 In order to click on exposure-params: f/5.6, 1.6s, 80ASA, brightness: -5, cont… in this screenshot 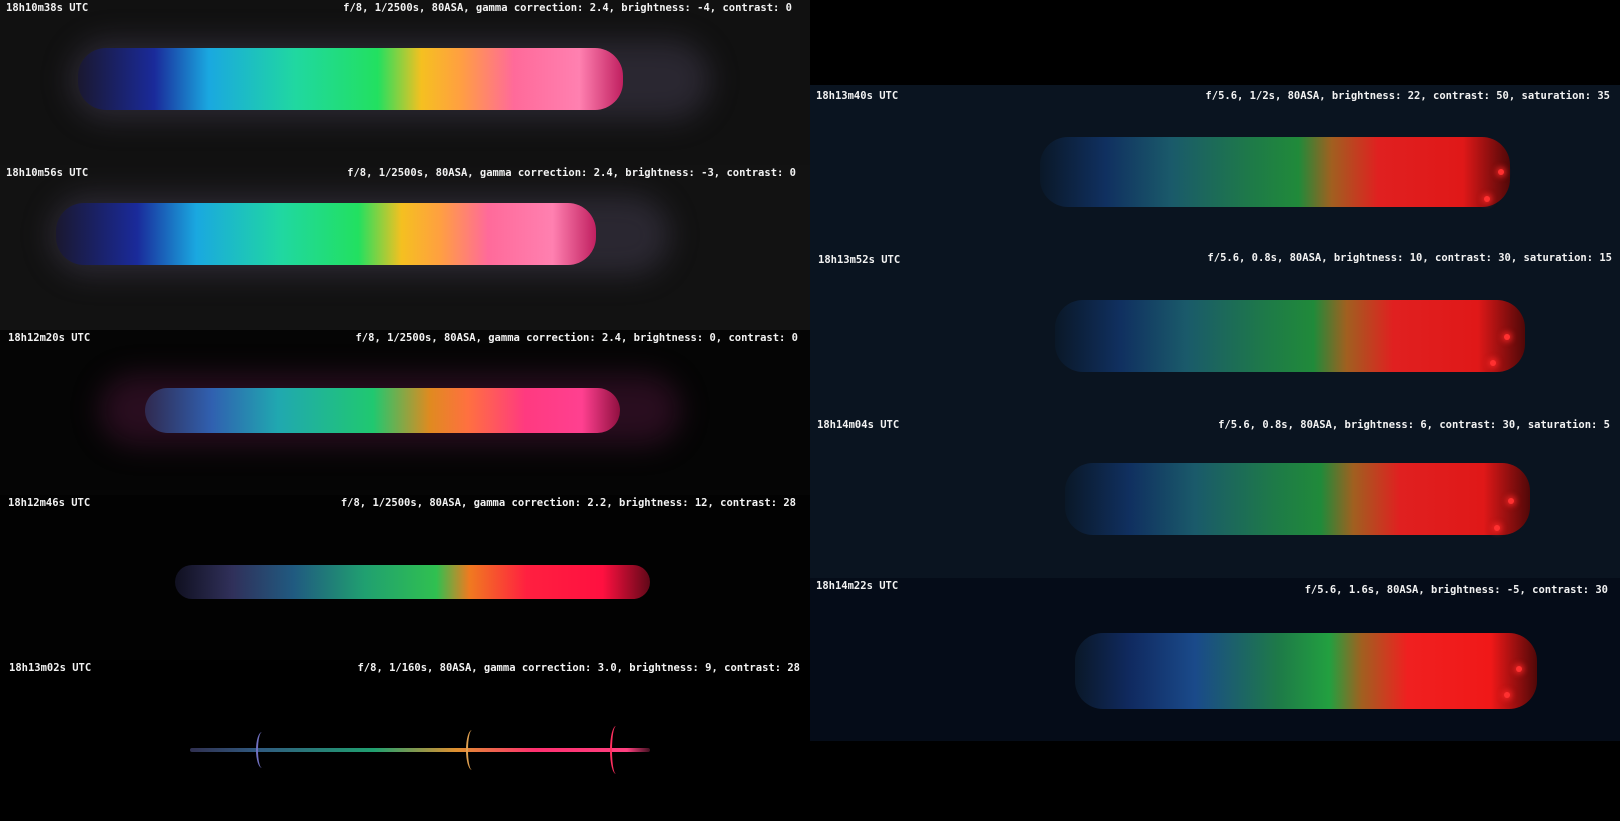, I will do `click(1456, 590)`.